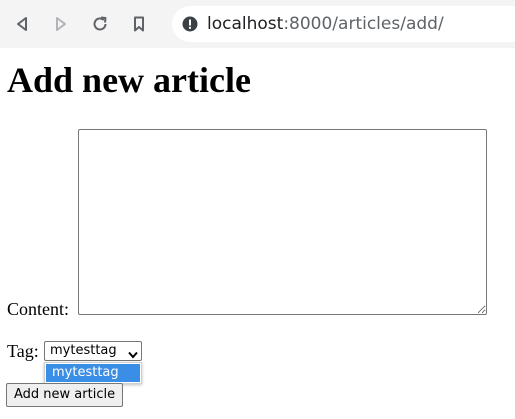 Image resolution: width=515 pixels, height=419 pixels. What do you see at coordinates (245, 24) in the screenshot?
I see `url-host: localhost` at bounding box center [245, 24].